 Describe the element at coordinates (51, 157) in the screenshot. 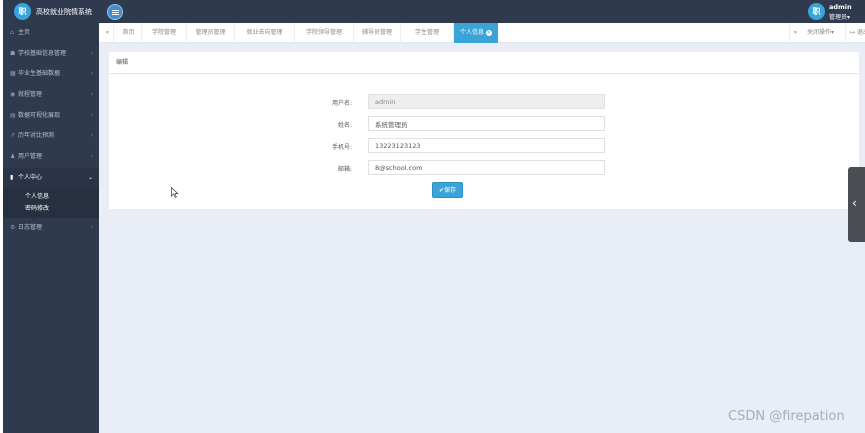

I see `sidebar-item-users: ♟ 用户管理 ‹` at that location.